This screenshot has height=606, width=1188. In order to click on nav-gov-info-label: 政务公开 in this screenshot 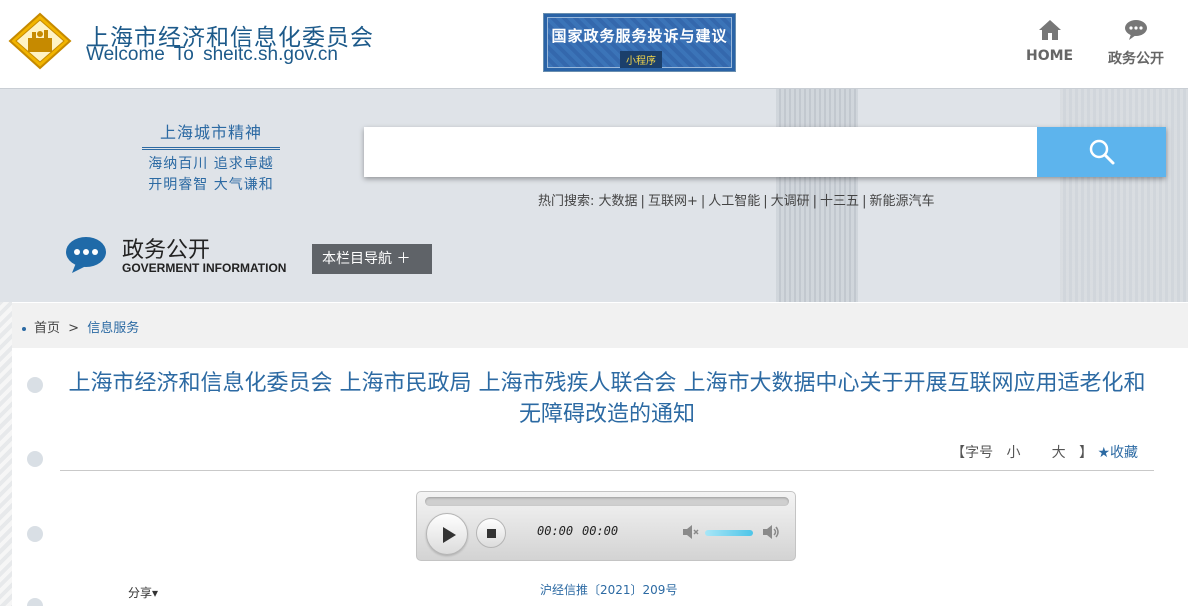, I will do `click(1136, 59)`.